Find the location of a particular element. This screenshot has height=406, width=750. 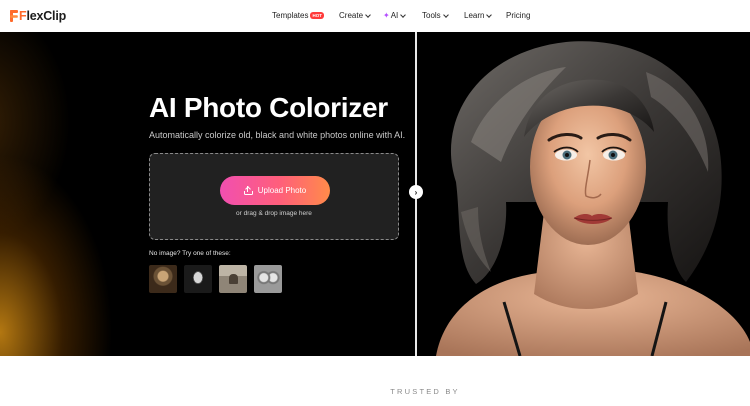

upload-icon is located at coordinates (248, 190).